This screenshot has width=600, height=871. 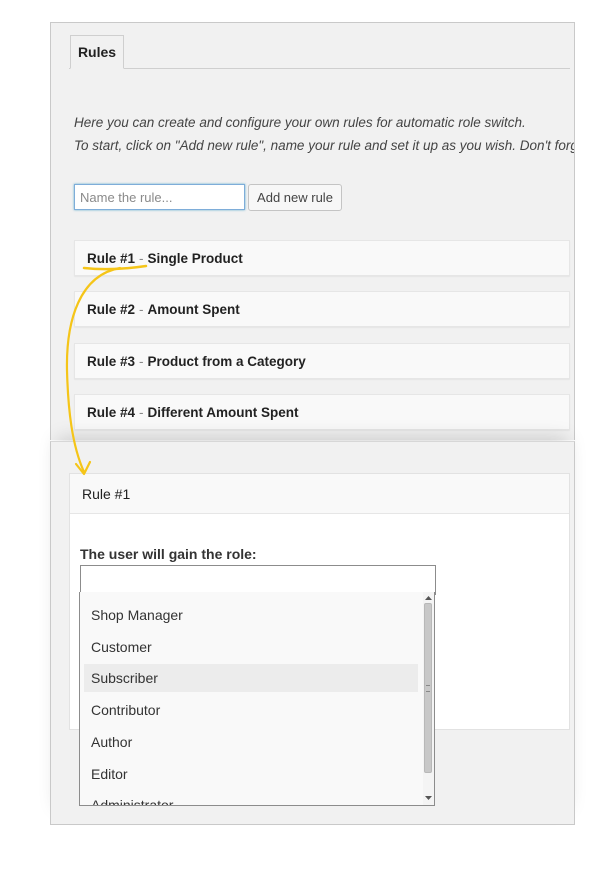 What do you see at coordinates (319, 494) in the screenshot?
I see `rule-detail-title: Rule #1` at bounding box center [319, 494].